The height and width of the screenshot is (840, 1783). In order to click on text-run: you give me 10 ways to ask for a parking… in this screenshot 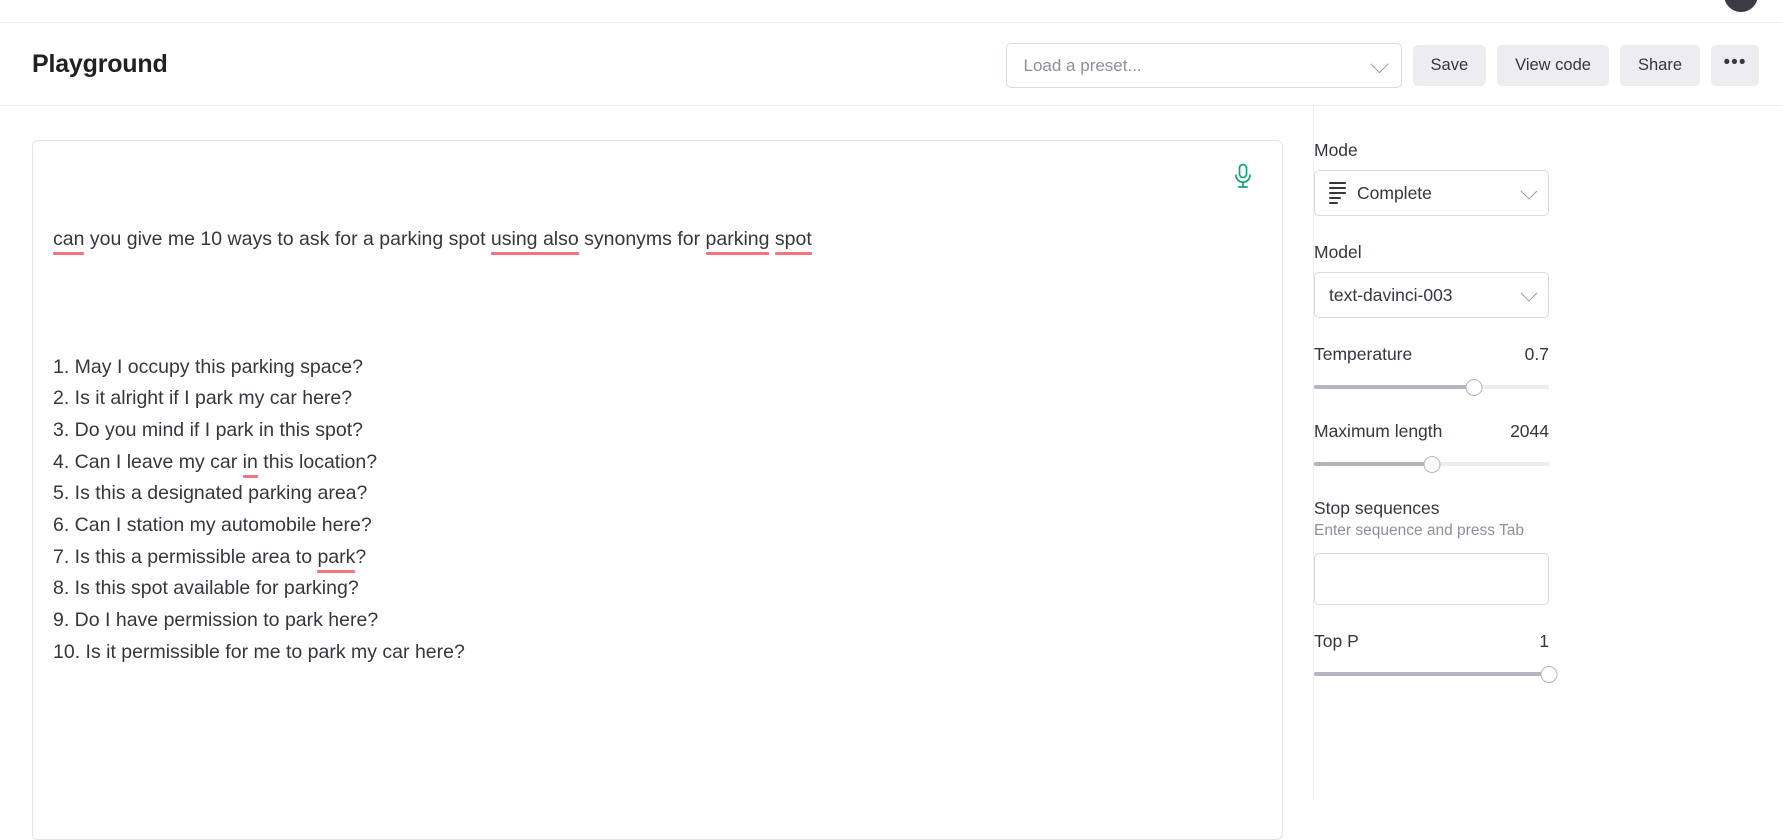, I will do `click(287, 239)`.